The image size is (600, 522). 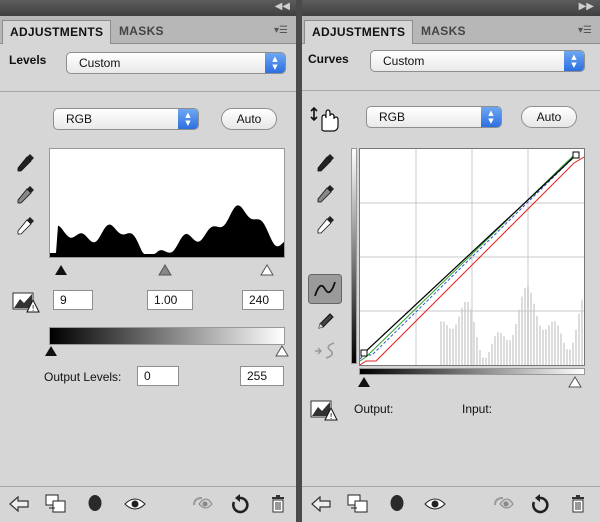 I want to click on output-white-slider, so click(x=282, y=351).